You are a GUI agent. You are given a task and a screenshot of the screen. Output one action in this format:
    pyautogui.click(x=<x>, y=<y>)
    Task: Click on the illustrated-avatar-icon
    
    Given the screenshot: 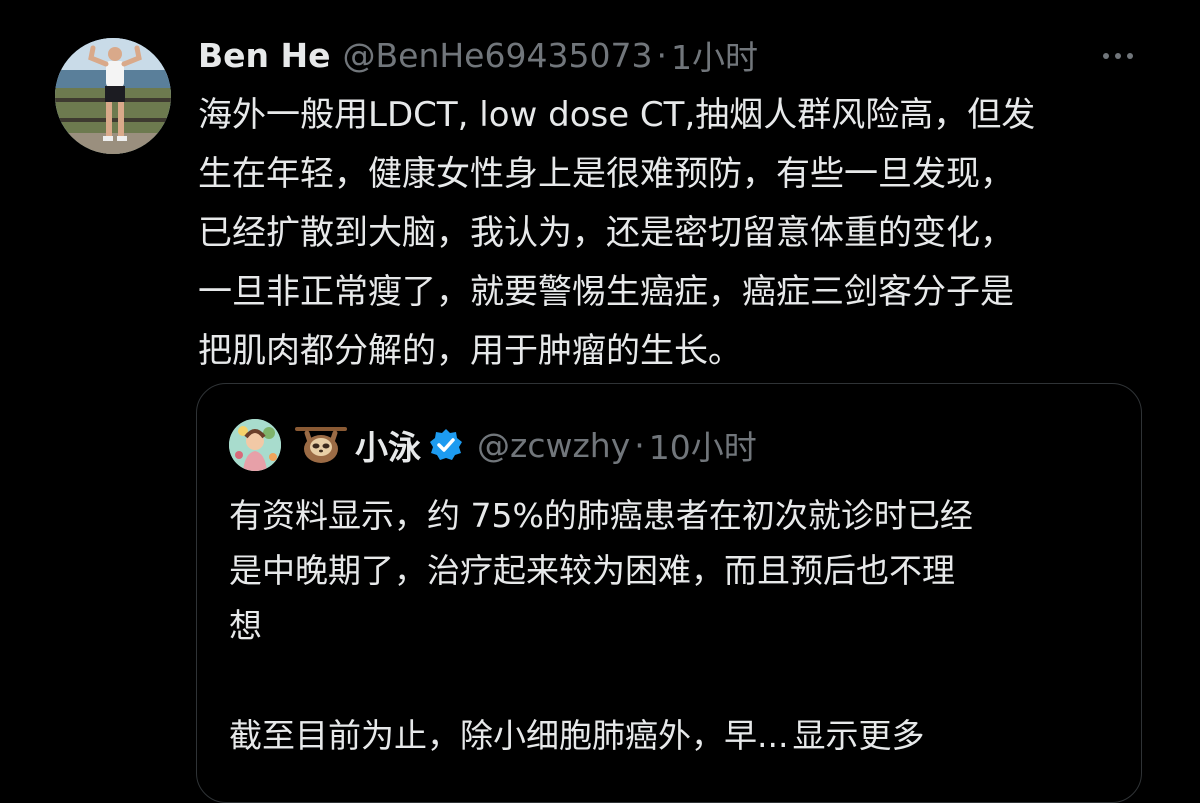 What is the action you would take?
    pyautogui.click(x=255, y=445)
    